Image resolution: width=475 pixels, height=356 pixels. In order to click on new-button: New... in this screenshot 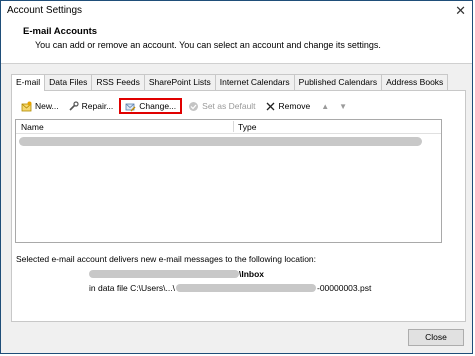, I will do `click(40, 106)`.